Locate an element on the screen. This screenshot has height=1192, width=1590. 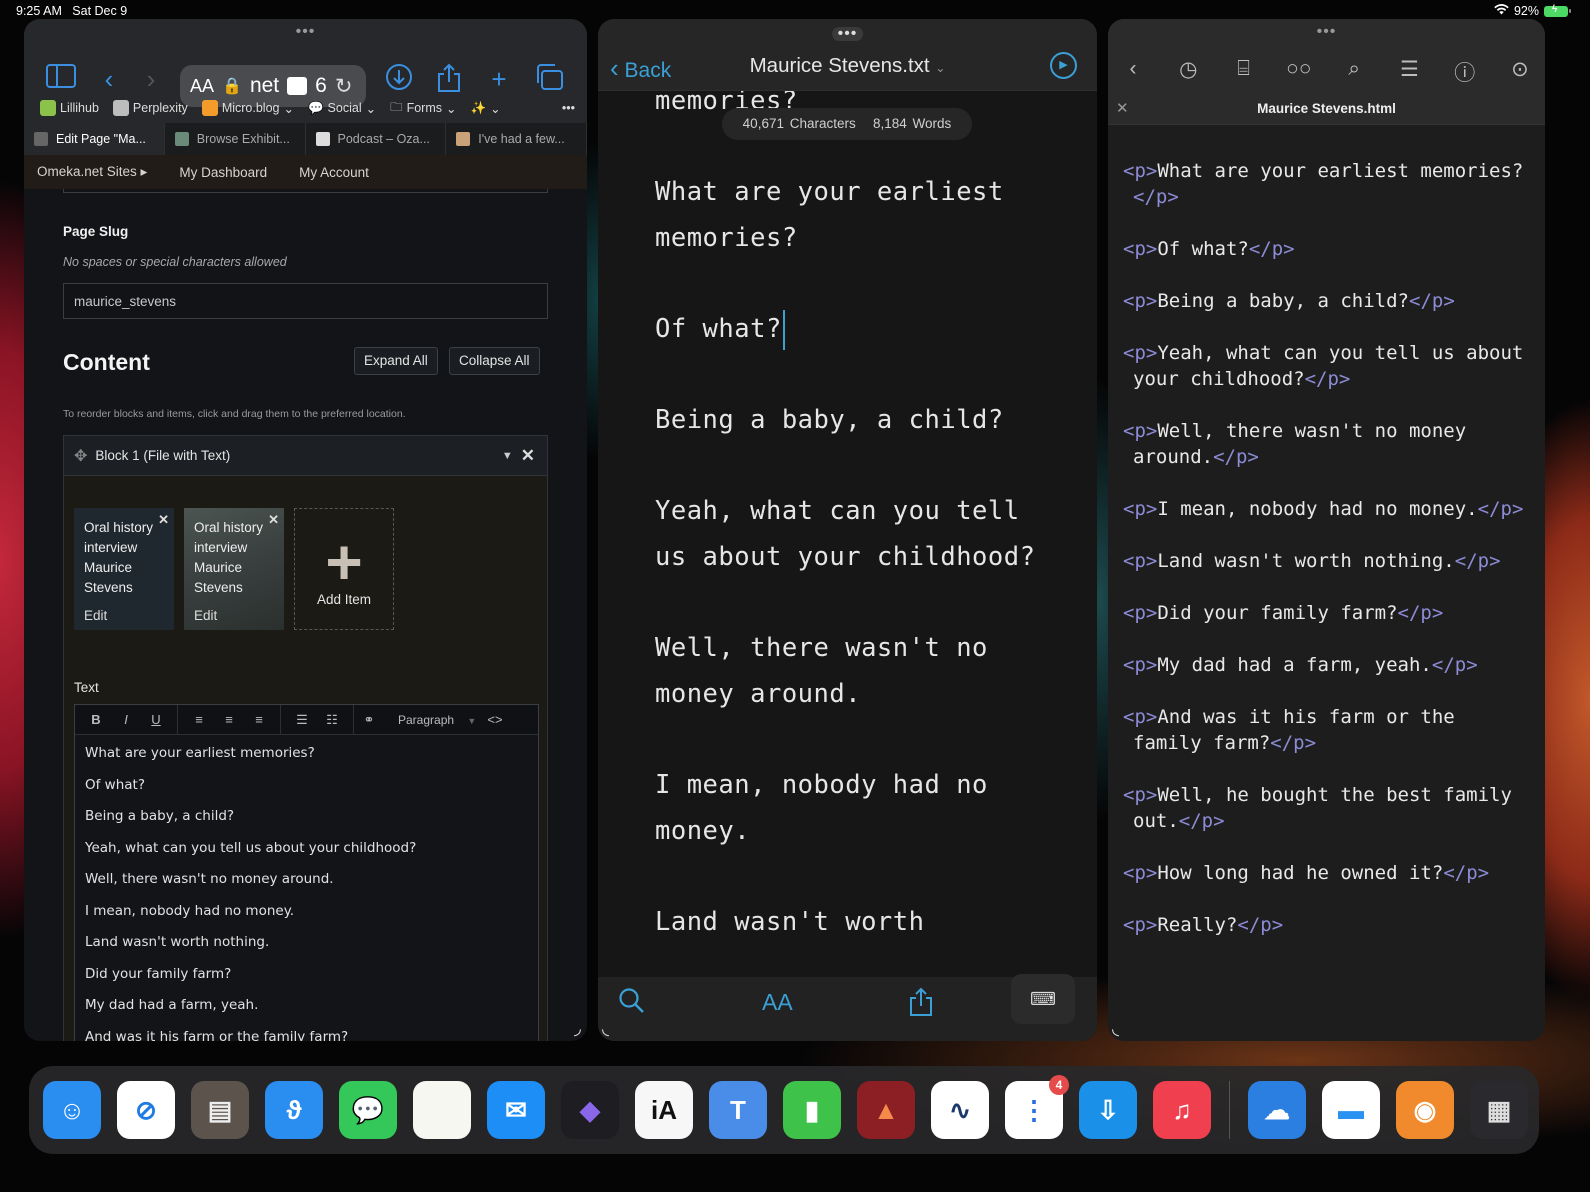
dock-app-music: ♫ is located at coordinates (1182, 1110).